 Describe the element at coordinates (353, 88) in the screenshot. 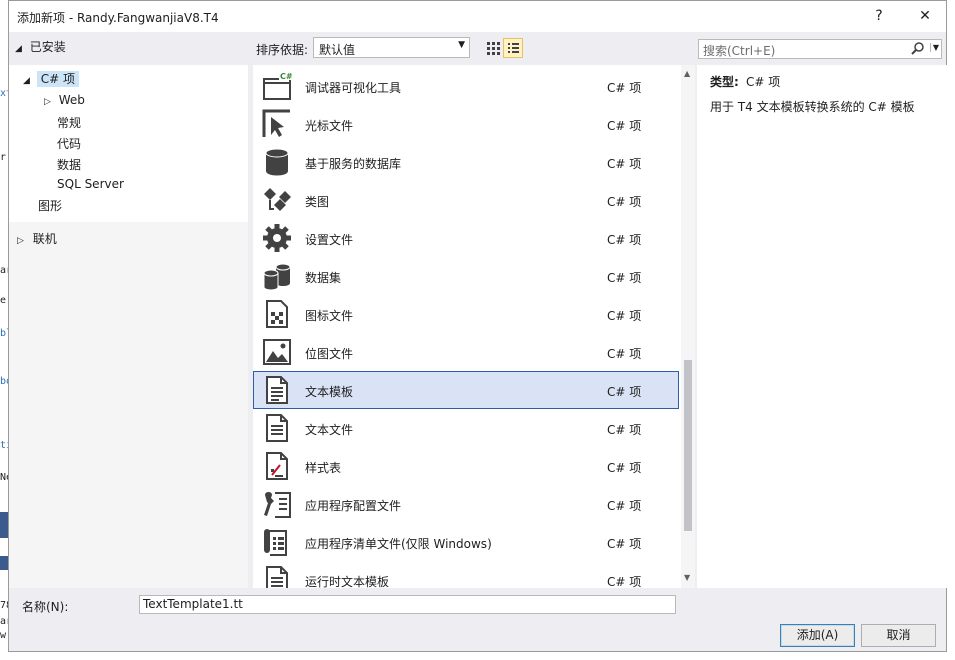

I see `template-name: 调试器可视化工具` at that location.